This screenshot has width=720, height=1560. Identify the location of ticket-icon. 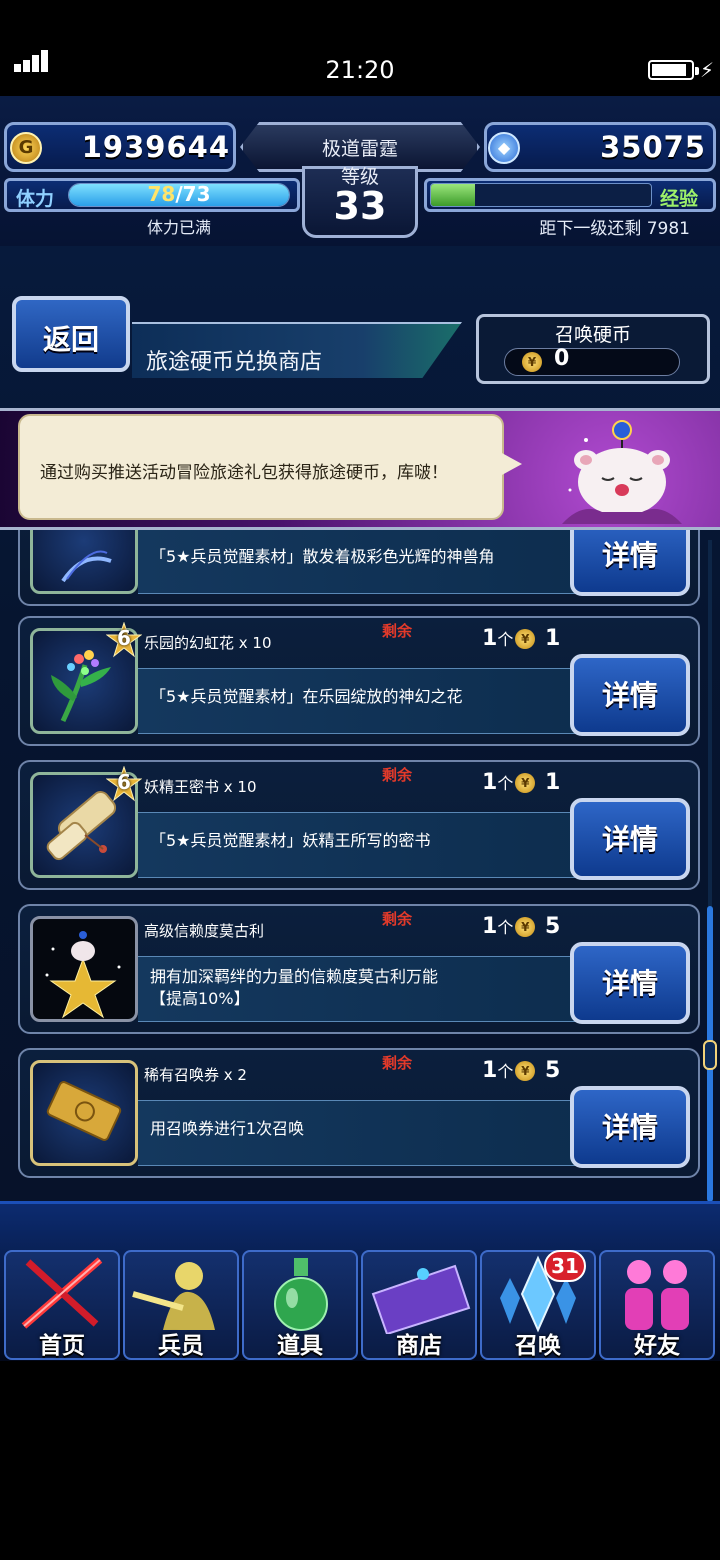
(84, 1111).